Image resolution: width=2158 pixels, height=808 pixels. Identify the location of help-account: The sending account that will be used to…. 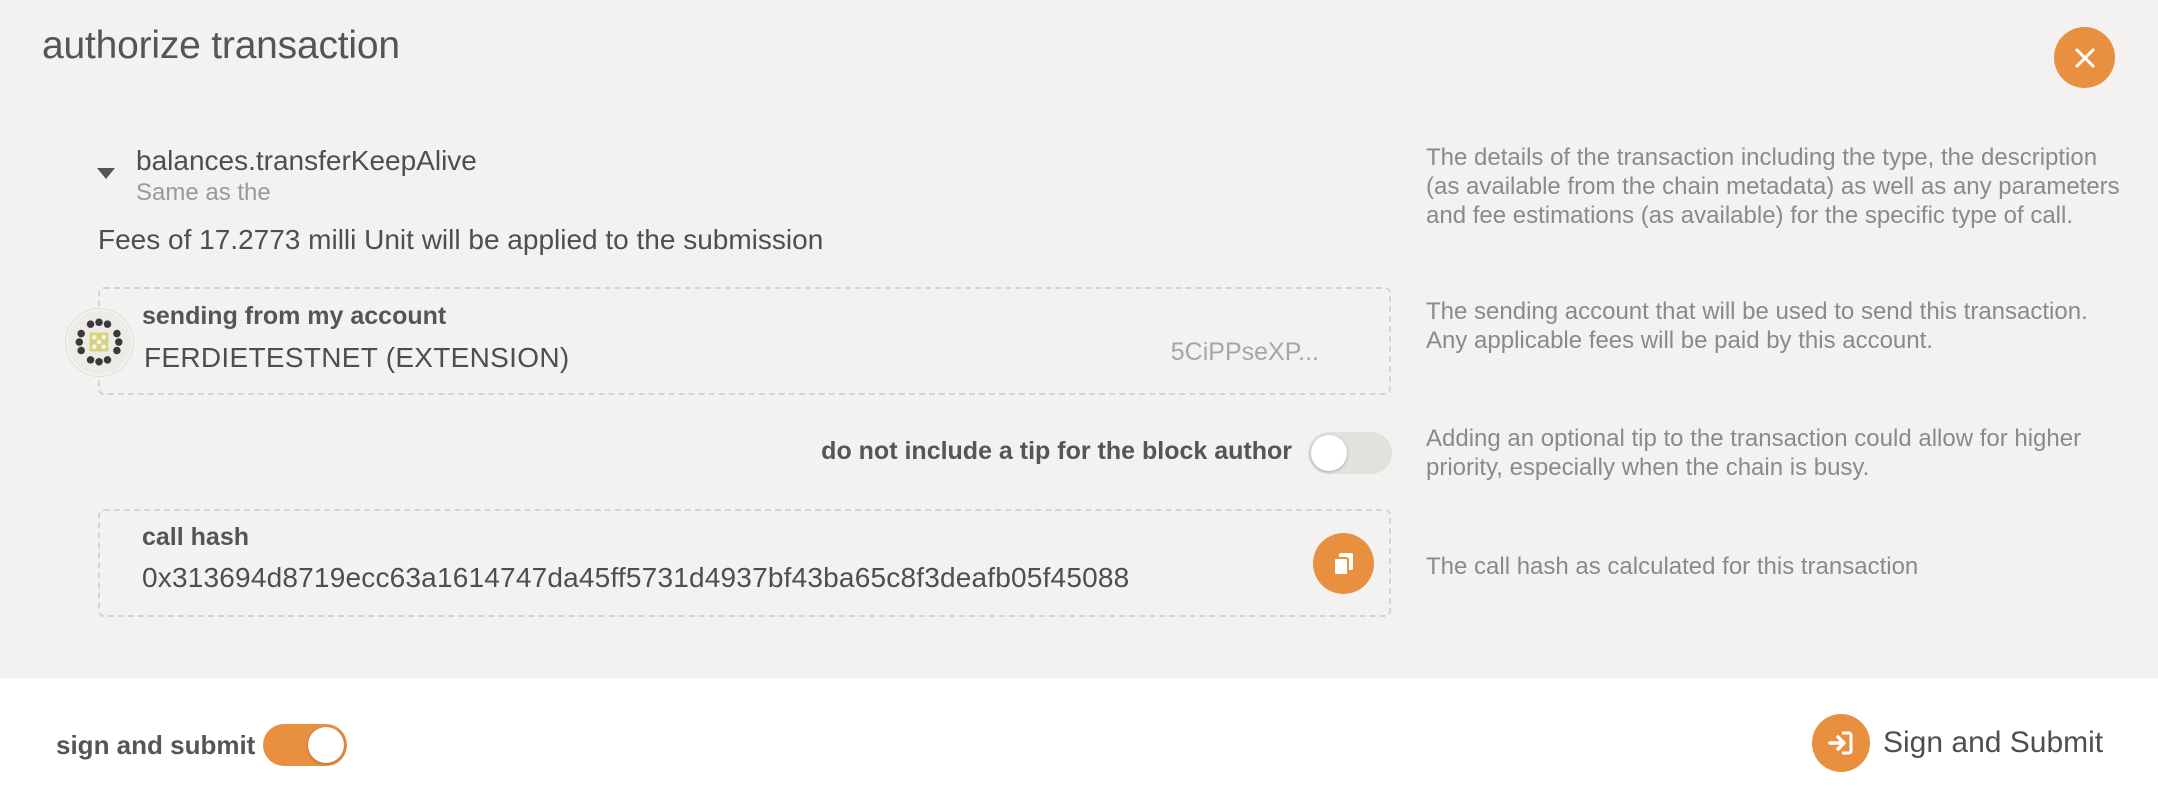
(1757, 326).